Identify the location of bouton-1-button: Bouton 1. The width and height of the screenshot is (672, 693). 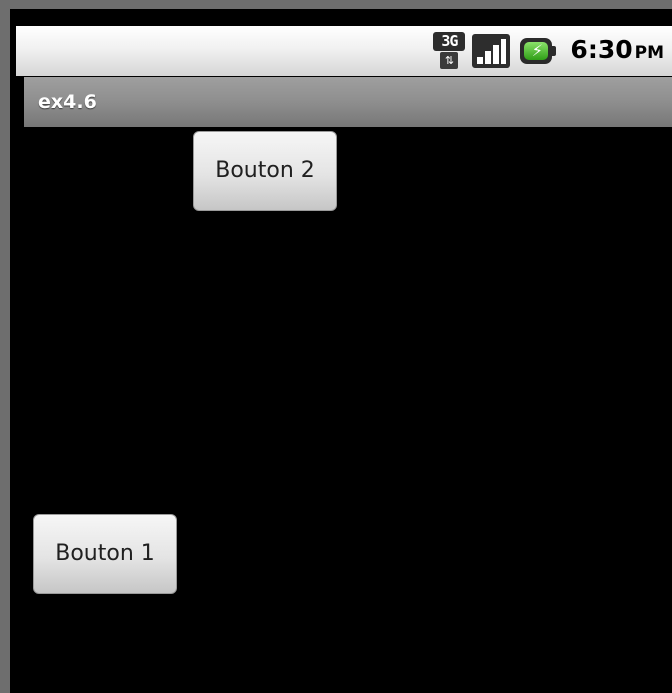
(105, 554).